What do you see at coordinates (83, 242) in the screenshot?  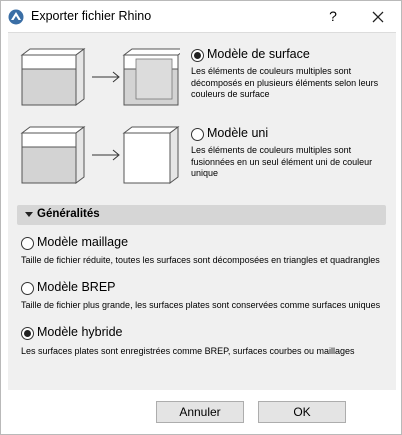 I see `mesh-model-label: Modèle maillage` at bounding box center [83, 242].